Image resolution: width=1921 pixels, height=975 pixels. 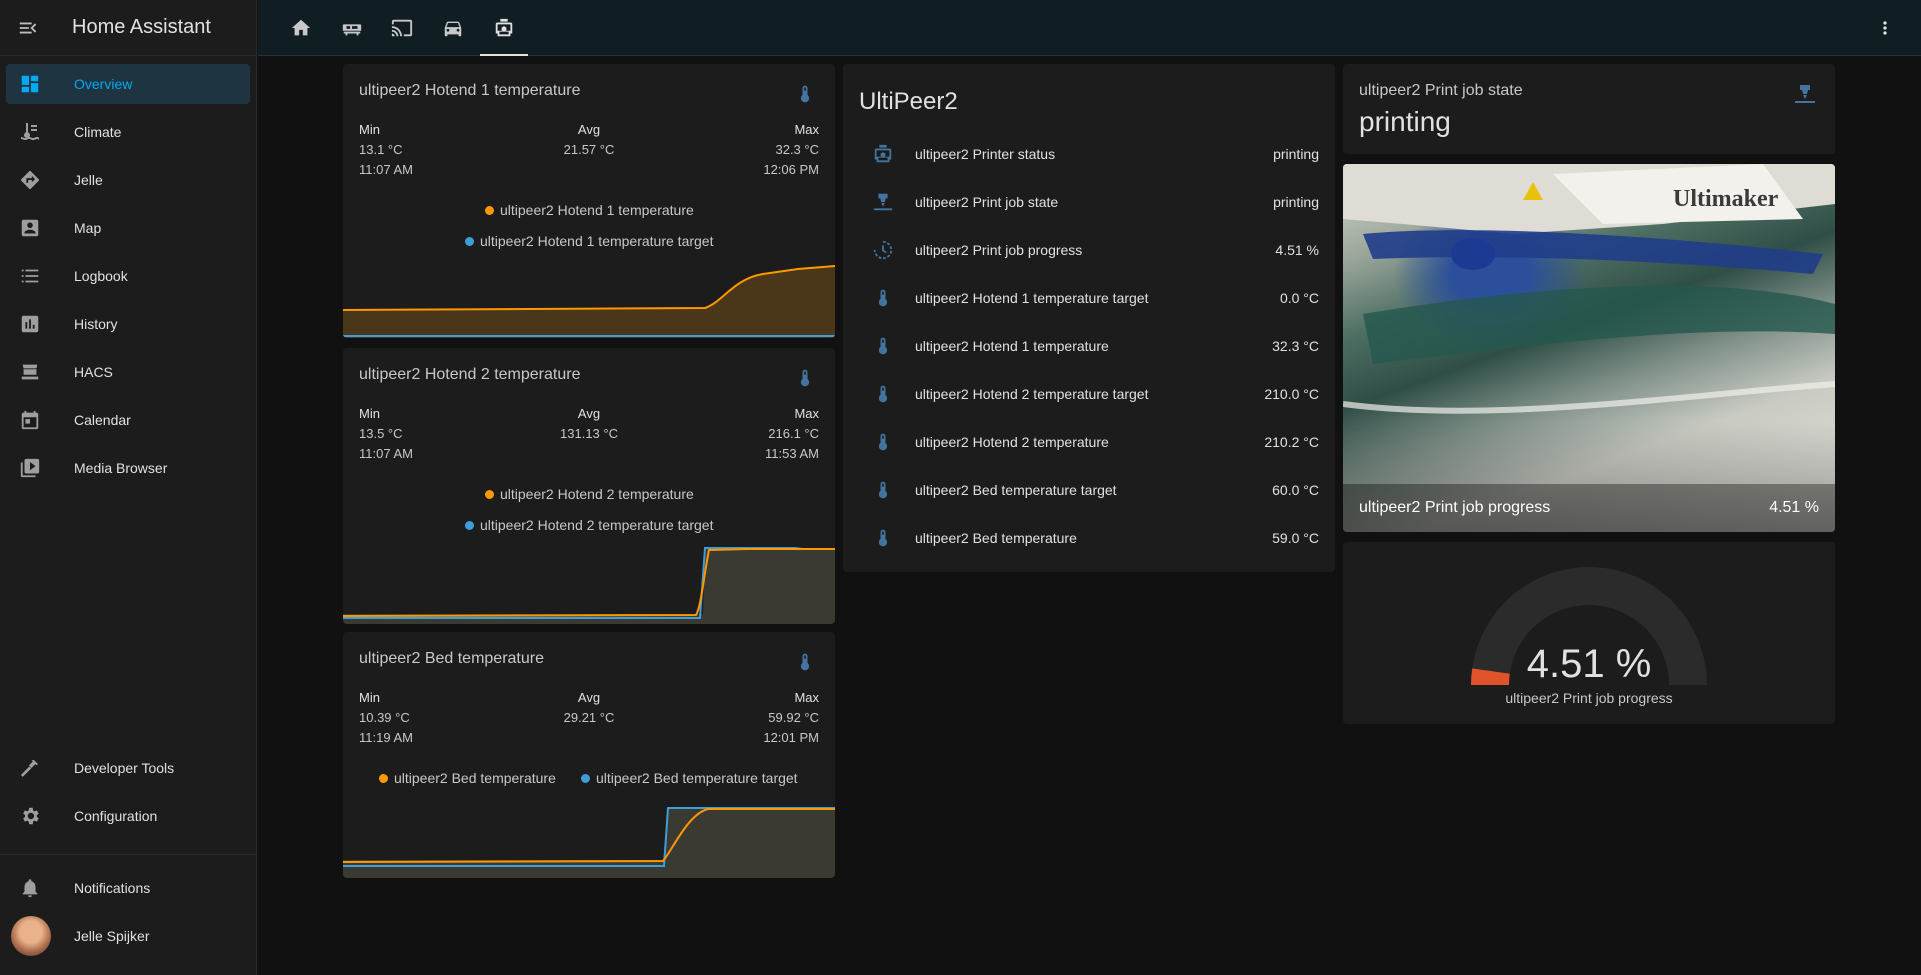 What do you see at coordinates (1032, 394) in the screenshot?
I see `entity-name: ultipeer2 Hotend 2 temperature target` at bounding box center [1032, 394].